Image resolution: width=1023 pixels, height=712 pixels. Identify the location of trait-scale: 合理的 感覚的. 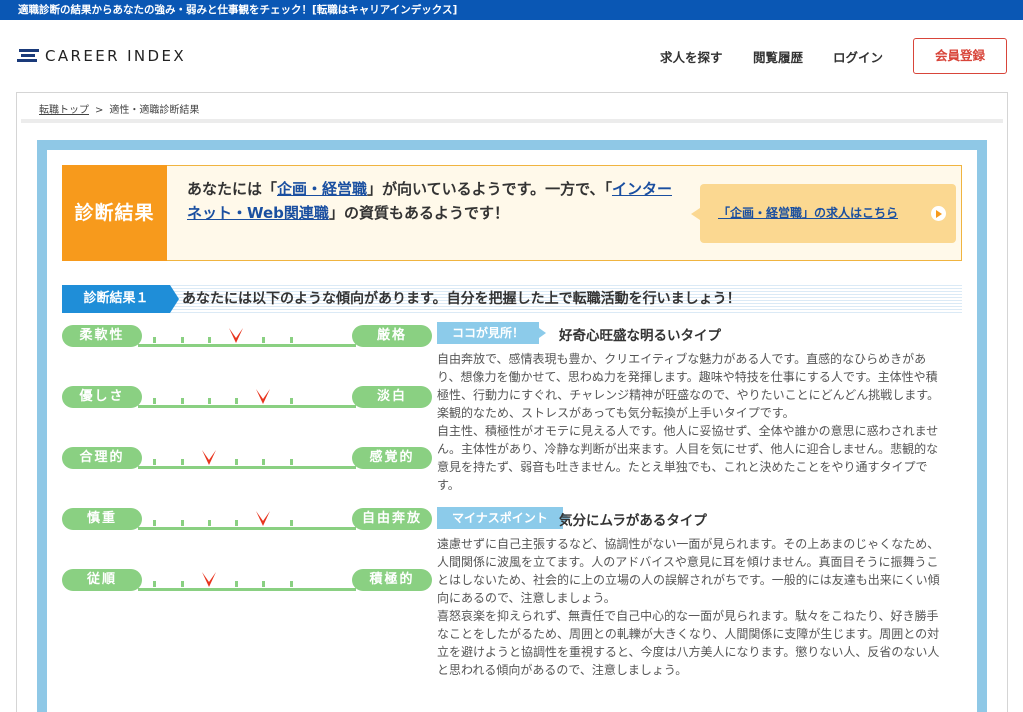
(247, 459).